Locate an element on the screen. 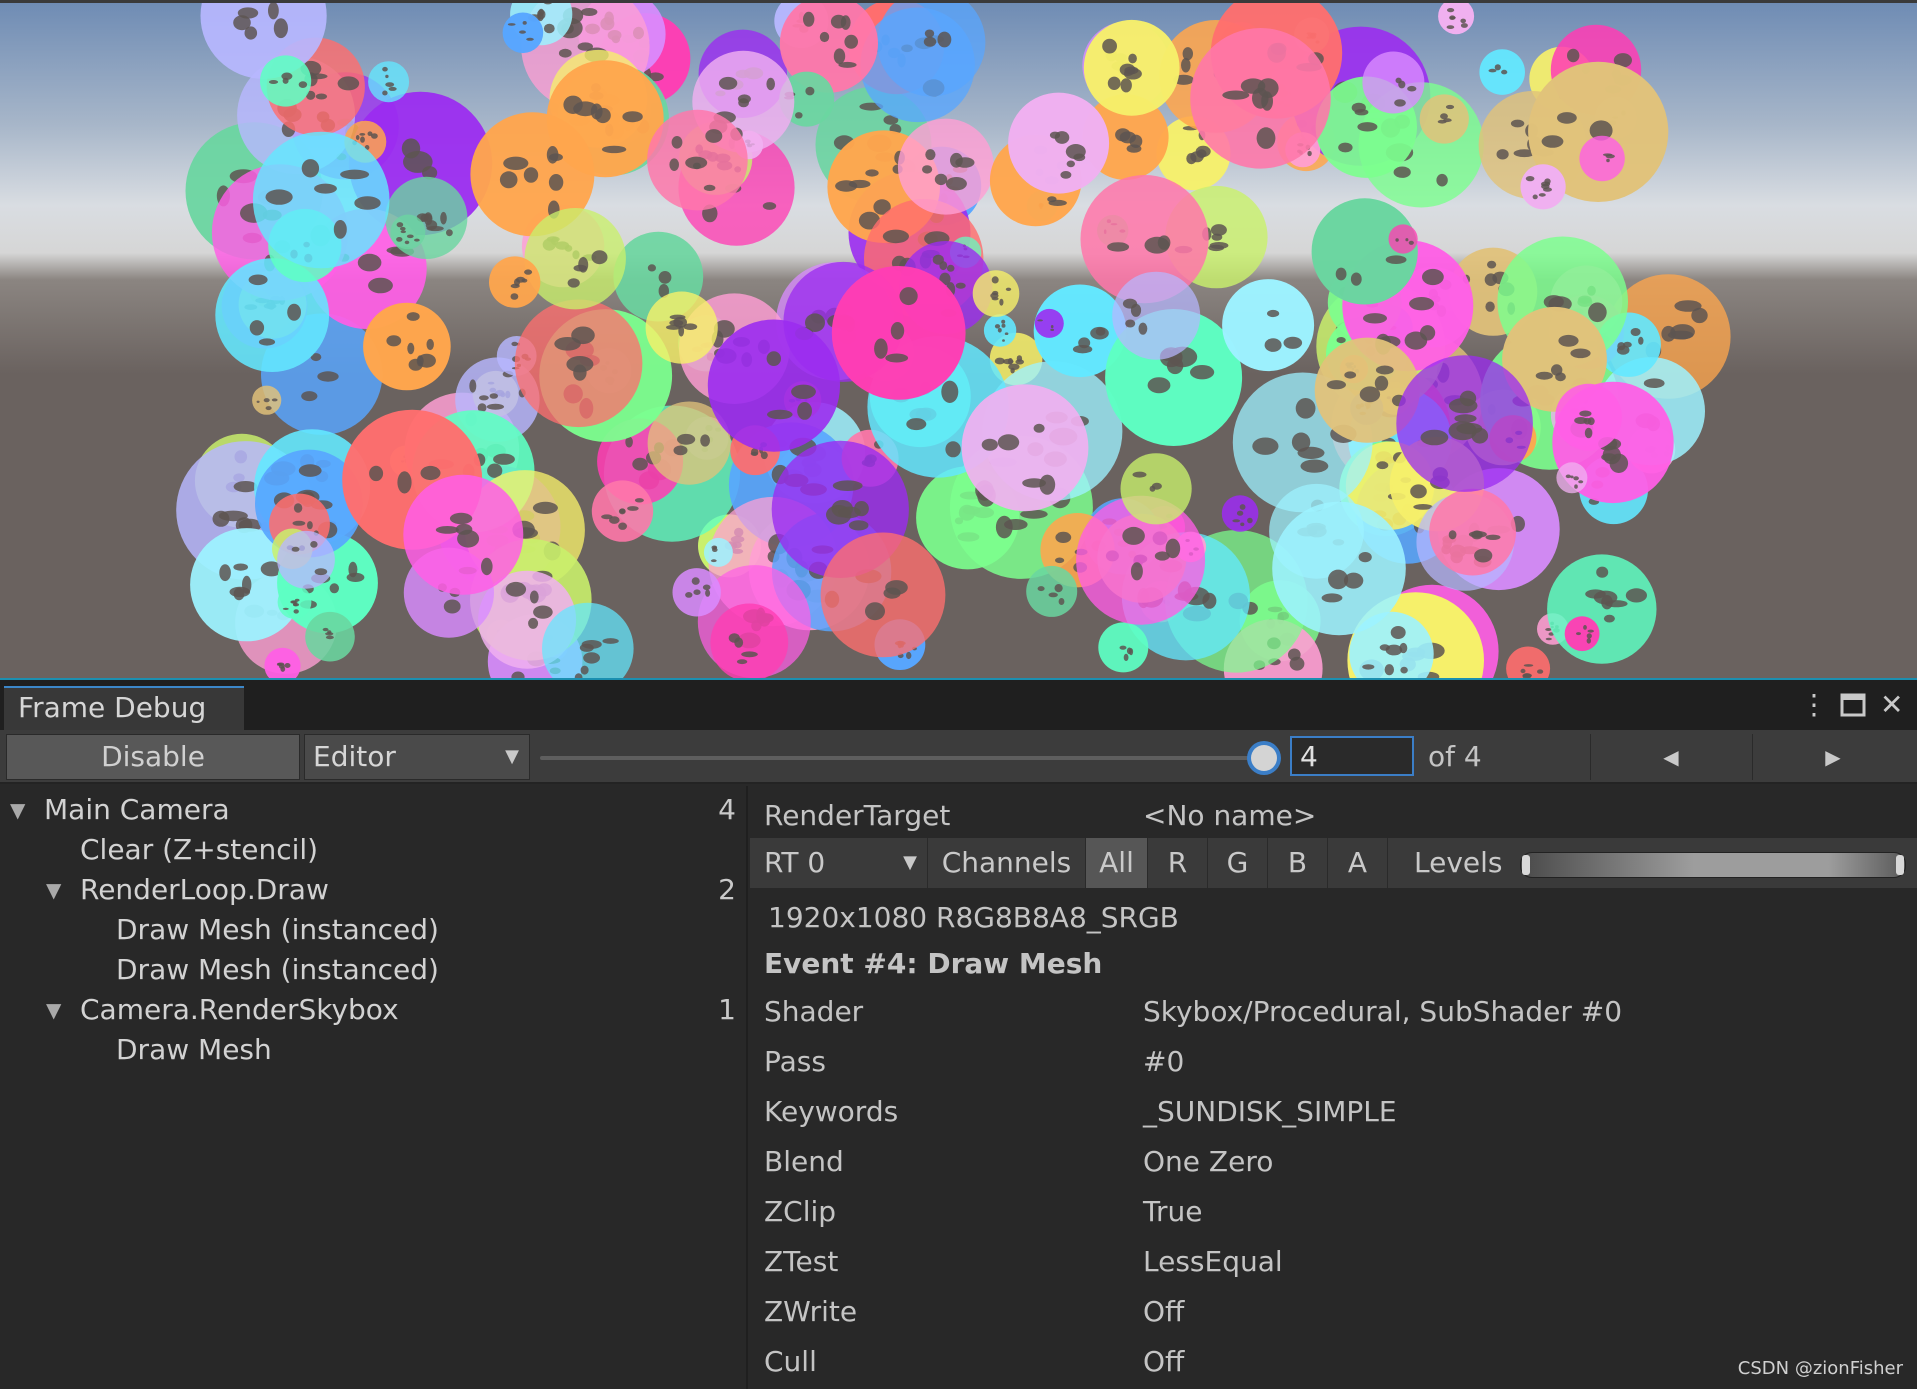 This screenshot has height=1389, width=1917. levels-max-handle is located at coordinates (1900, 865).